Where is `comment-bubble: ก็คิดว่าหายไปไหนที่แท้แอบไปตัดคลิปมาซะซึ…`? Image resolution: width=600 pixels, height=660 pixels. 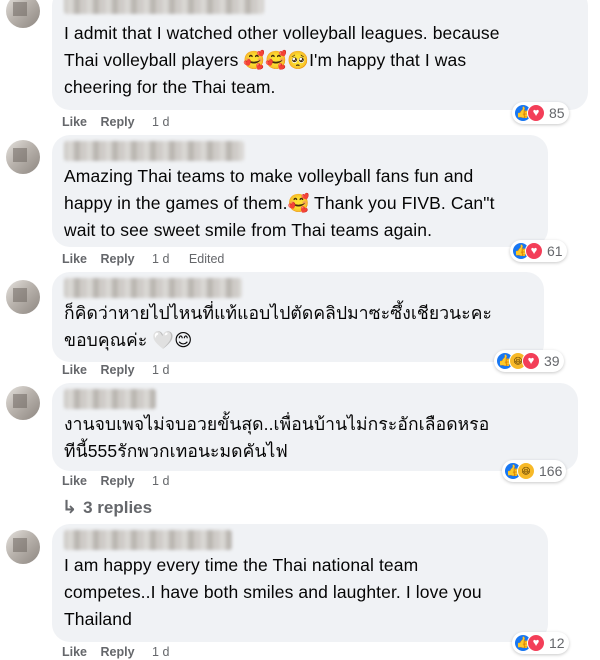
comment-bubble: ก็คิดว่าหายไปไหนที่แท้แอบไปตัดคลิปมาซะซึ… is located at coordinates (298, 317).